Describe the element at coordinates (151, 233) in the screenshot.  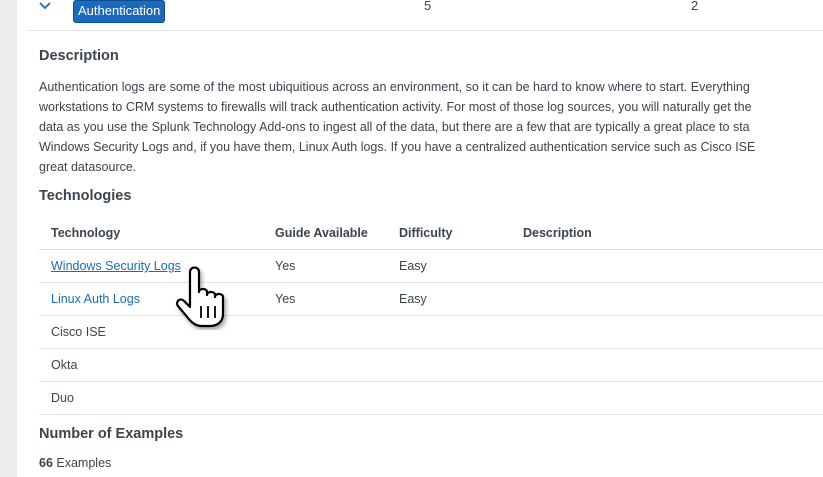
I see `header-technology: Technology` at that location.